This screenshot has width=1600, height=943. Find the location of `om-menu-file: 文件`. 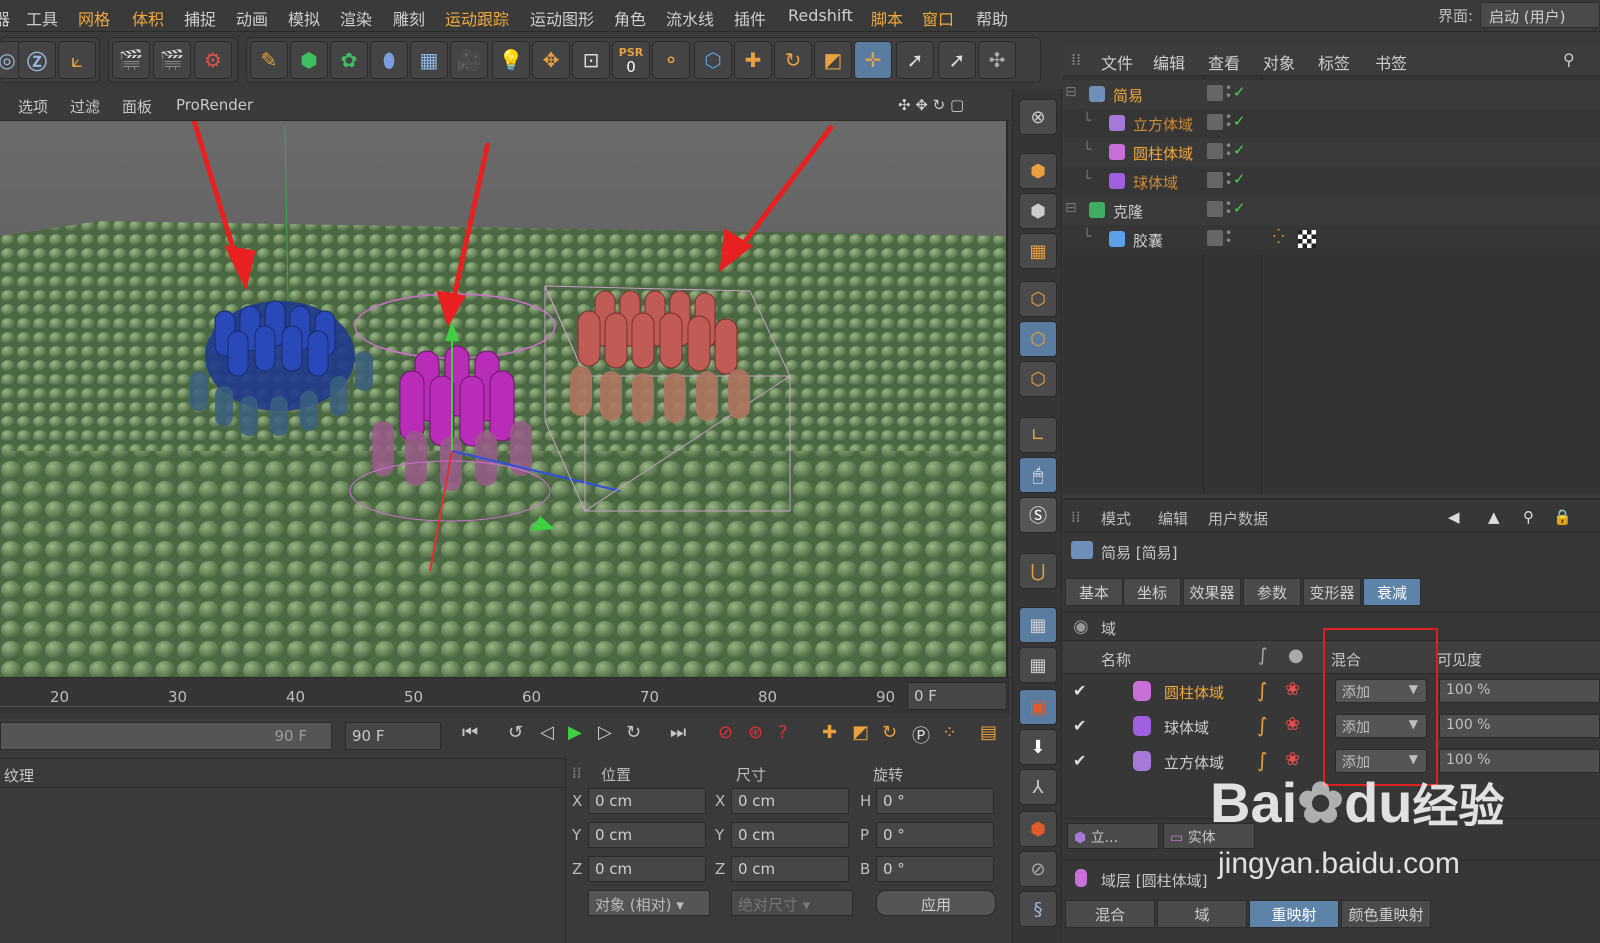

om-menu-file: 文件 is located at coordinates (1117, 62).